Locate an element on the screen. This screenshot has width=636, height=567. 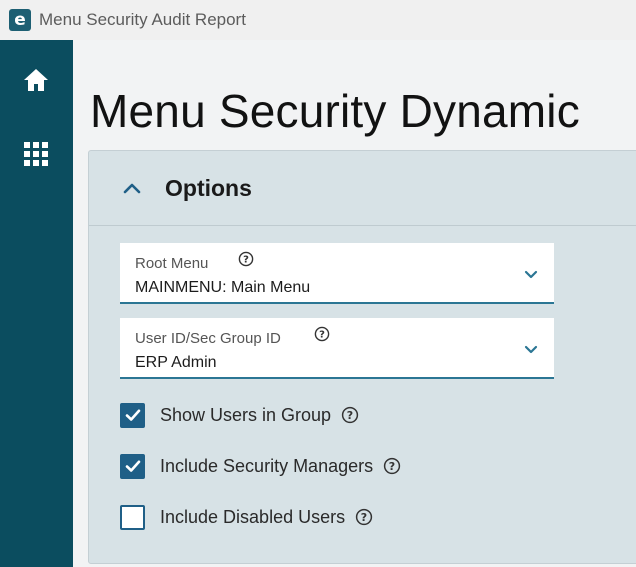
include-disabled-users-option: Include Disabled Users ? is located at coordinates (246, 517).